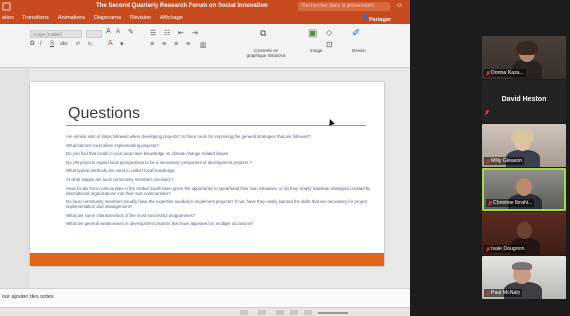 The height and width of the screenshot is (316, 570). I want to click on align-right-icon: ≡, so click(176, 44).